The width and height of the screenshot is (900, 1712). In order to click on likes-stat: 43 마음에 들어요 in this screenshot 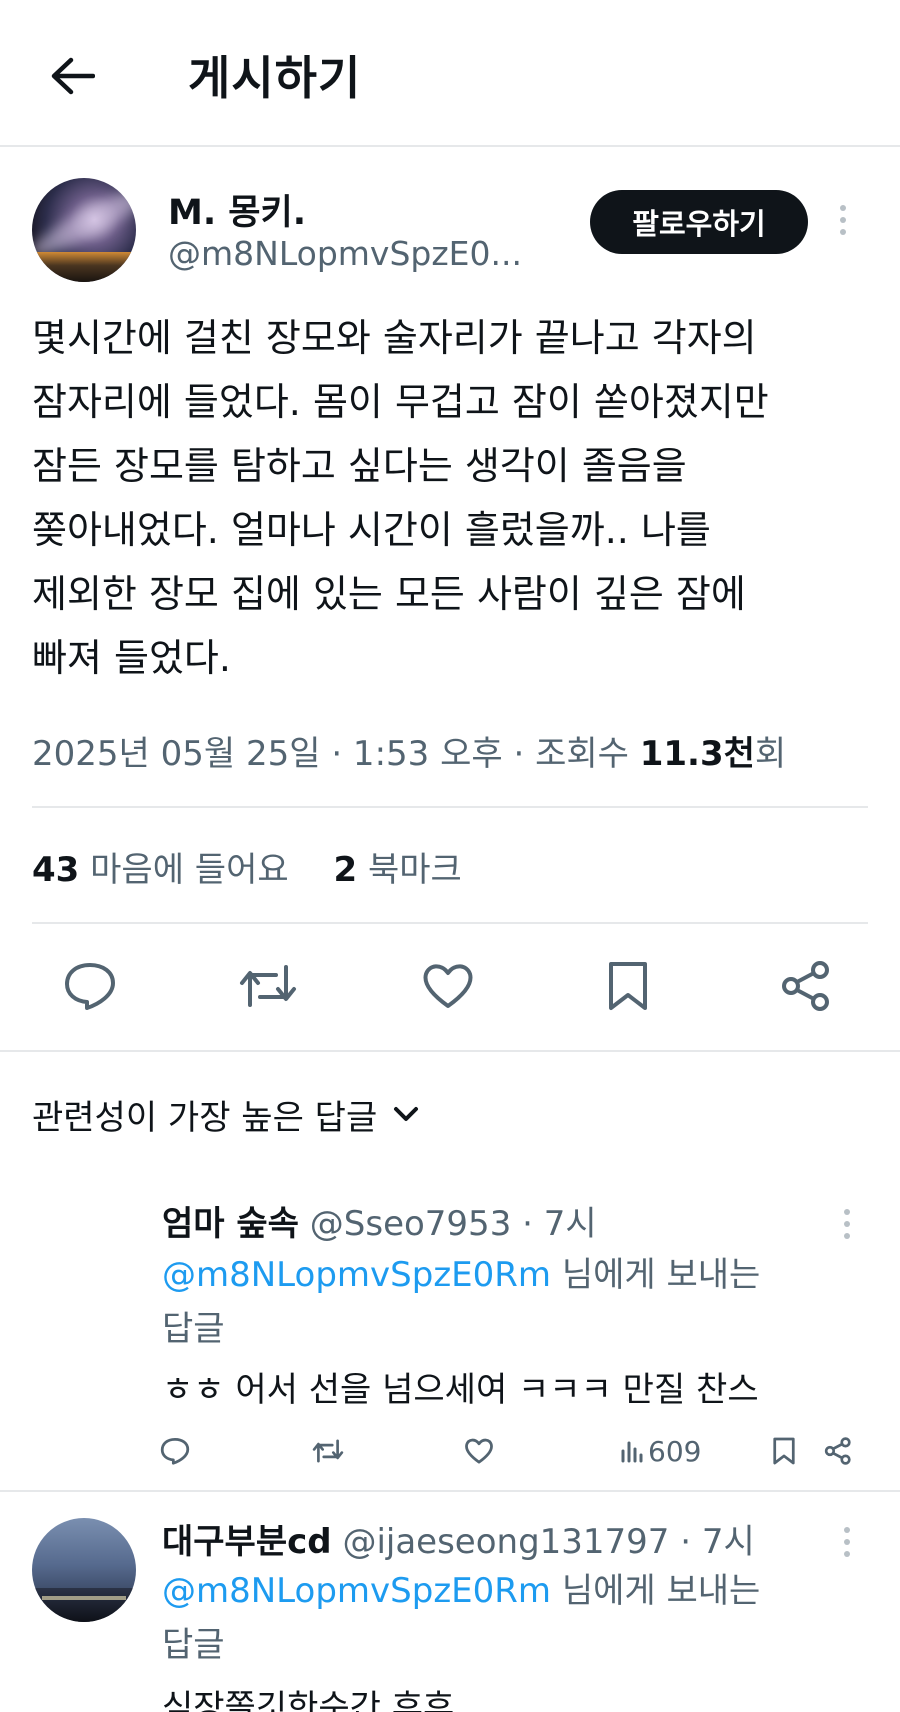, I will do `click(160, 870)`.